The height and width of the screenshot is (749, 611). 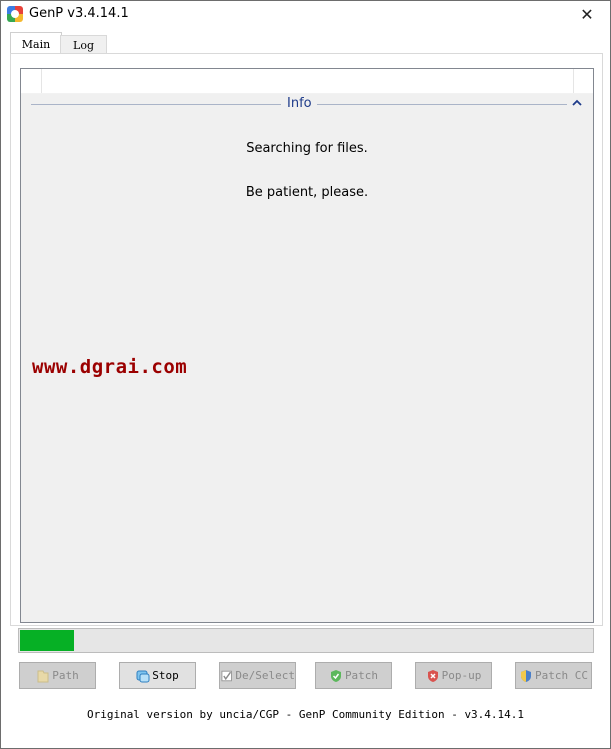 I want to click on popup-button-label: Pop-up, so click(x=461, y=675).